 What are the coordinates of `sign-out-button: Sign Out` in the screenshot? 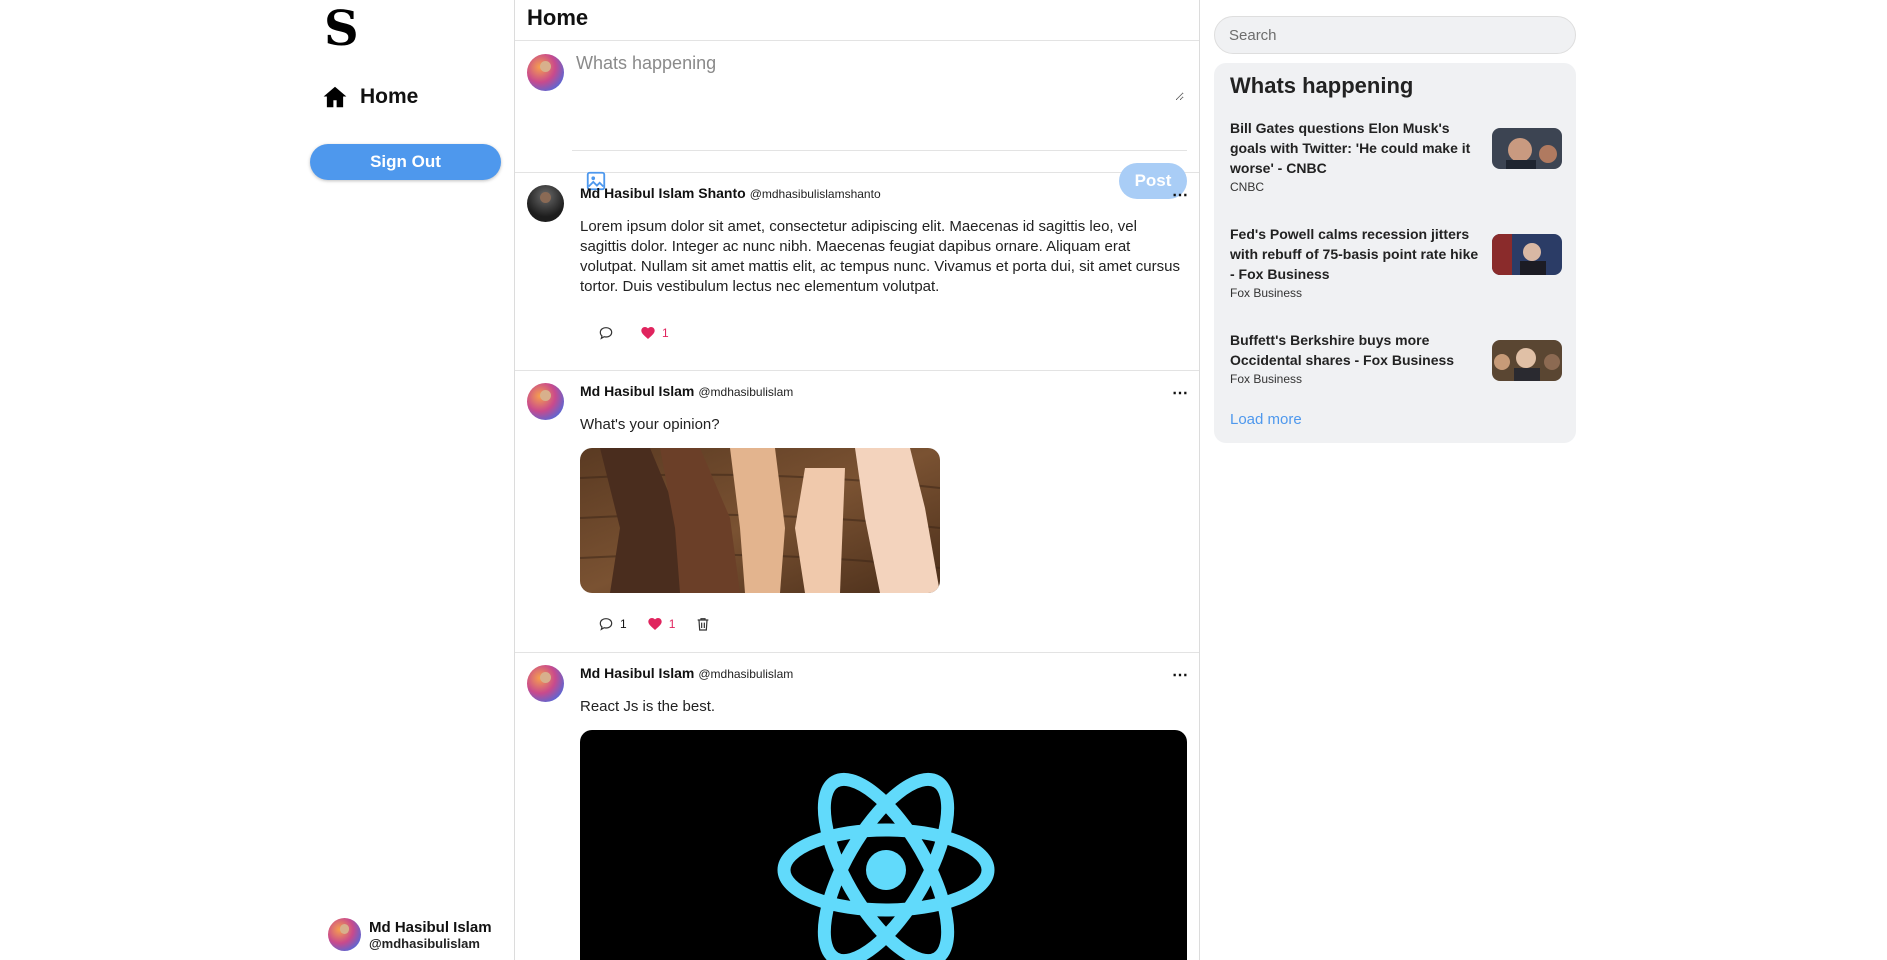 It's located at (405, 162).